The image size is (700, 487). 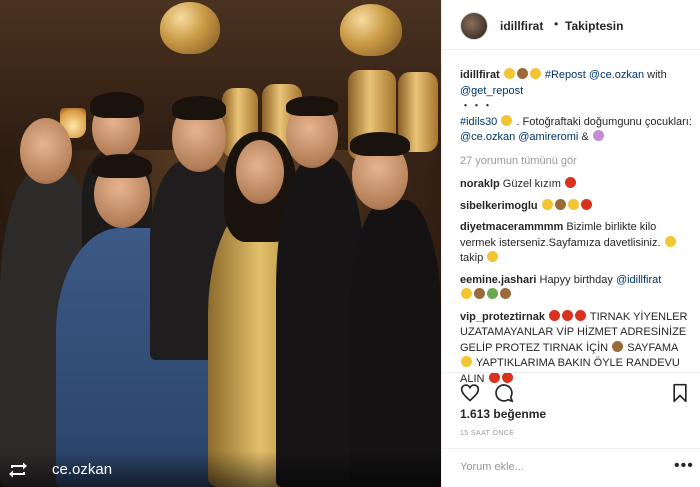 I want to click on view-all-comments-link: 27 yorumun tümünü gör, so click(x=576, y=162).